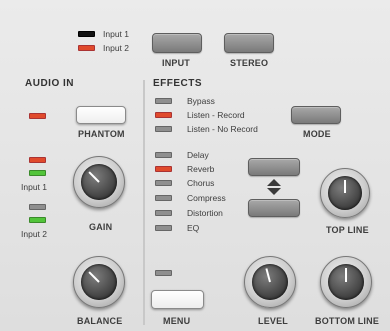 The width and height of the screenshot is (390, 331). What do you see at coordinates (163, 101) in the screenshot?
I see `mode-bypass-indicator` at bounding box center [163, 101].